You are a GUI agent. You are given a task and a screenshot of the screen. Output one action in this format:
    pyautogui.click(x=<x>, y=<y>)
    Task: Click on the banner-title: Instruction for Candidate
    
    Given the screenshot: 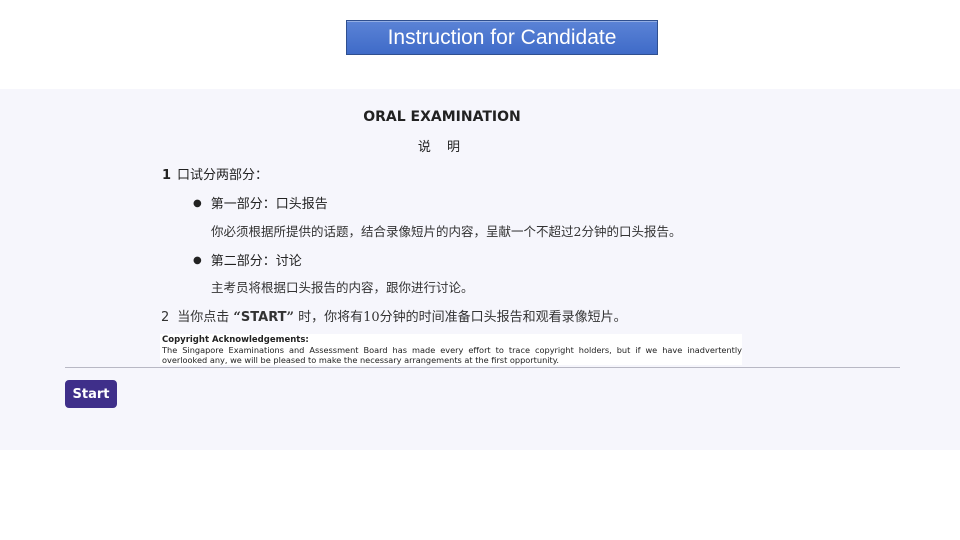 What is the action you would take?
    pyautogui.click(x=502, y=37)
    